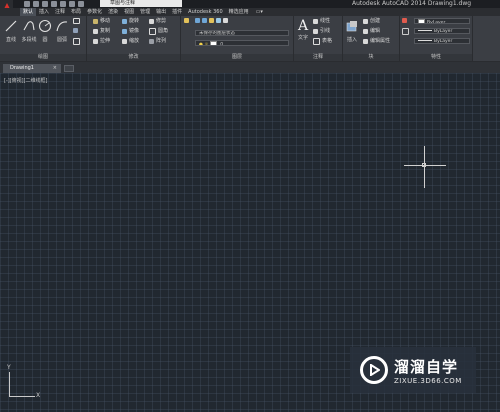  I want to click on layers-group: 未保存的图层状态 ● ☼ 0 图层, so click(237, 38).